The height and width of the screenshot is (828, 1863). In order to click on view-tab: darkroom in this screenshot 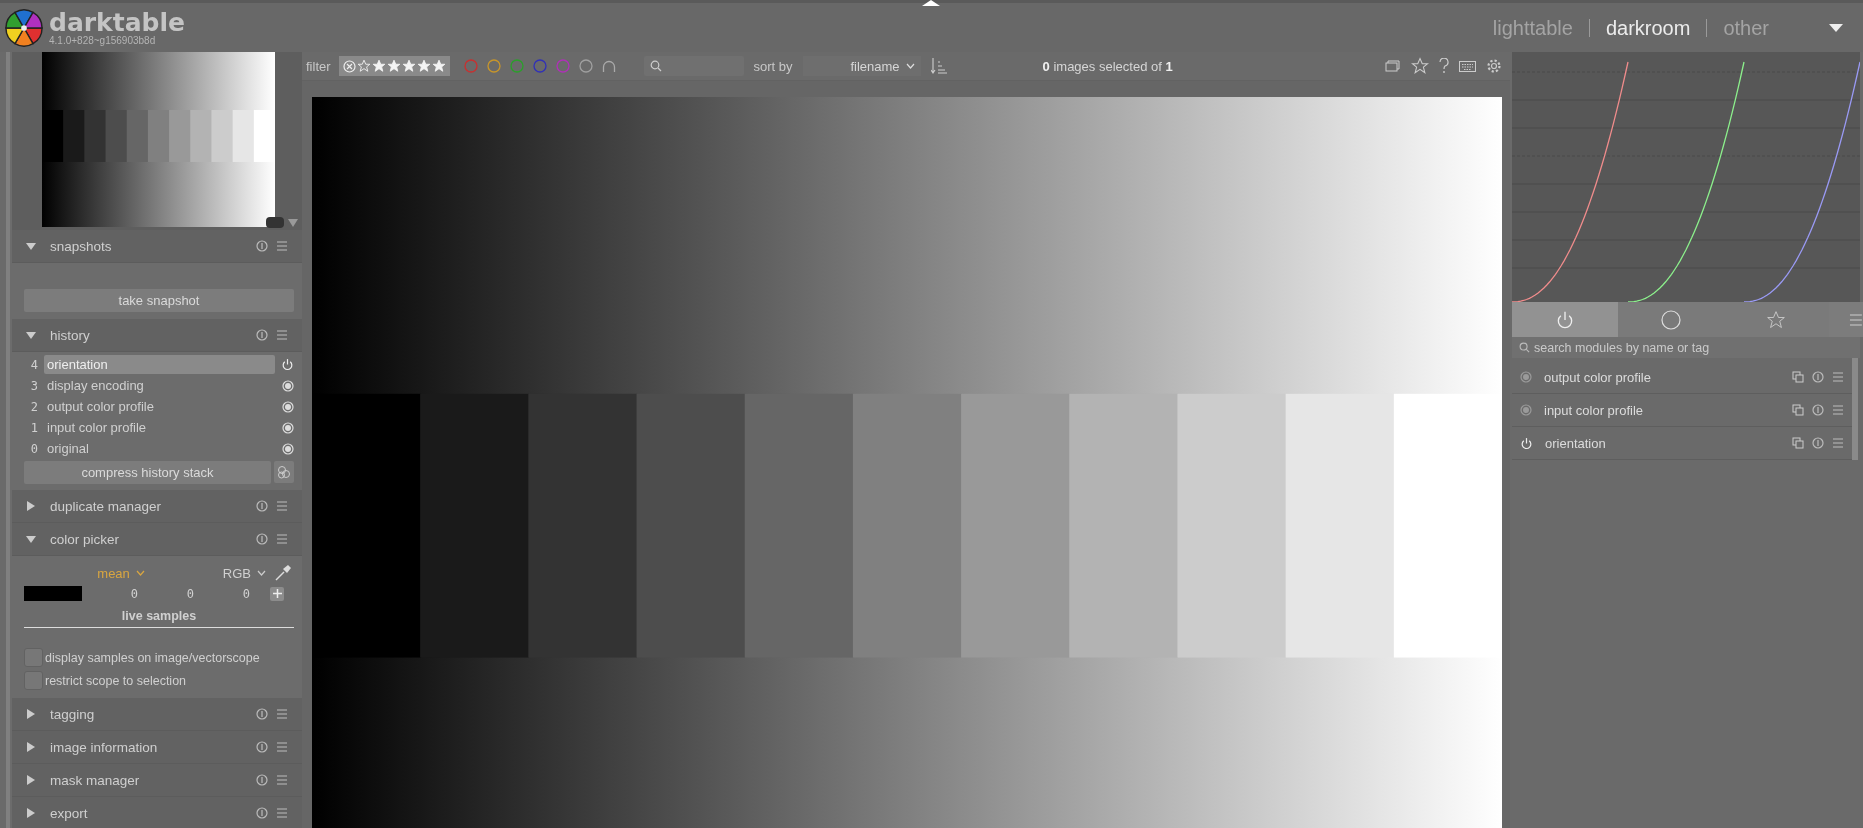, I will do `click(1647, 27)`.